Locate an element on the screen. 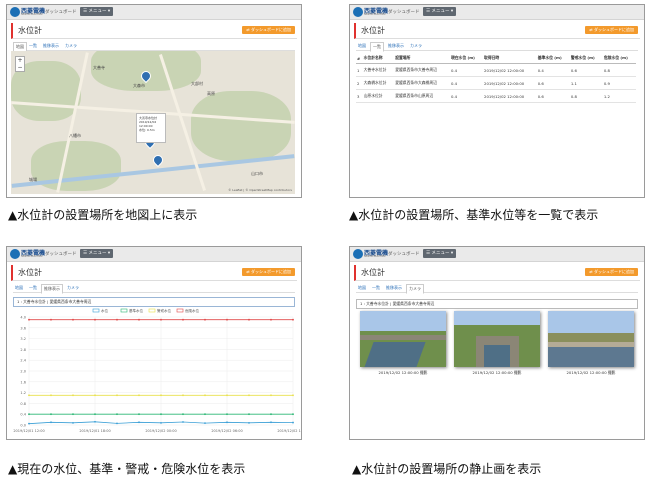 The image size is (650, 482). legend-swatch is located at coordinates (180, 310).